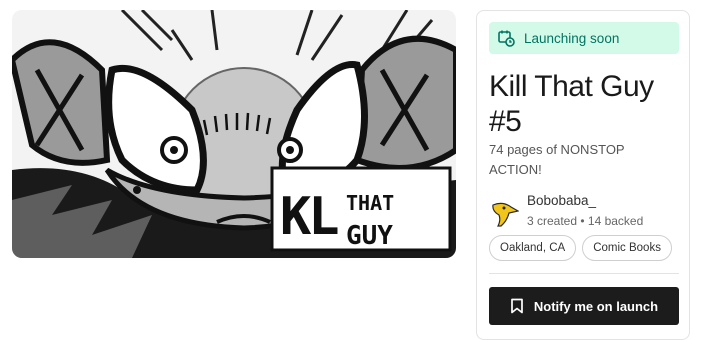 The height and width of the screenshot is (340, 702). I want to click on notify-button-label: Notify me on launch, so click(596, 306).